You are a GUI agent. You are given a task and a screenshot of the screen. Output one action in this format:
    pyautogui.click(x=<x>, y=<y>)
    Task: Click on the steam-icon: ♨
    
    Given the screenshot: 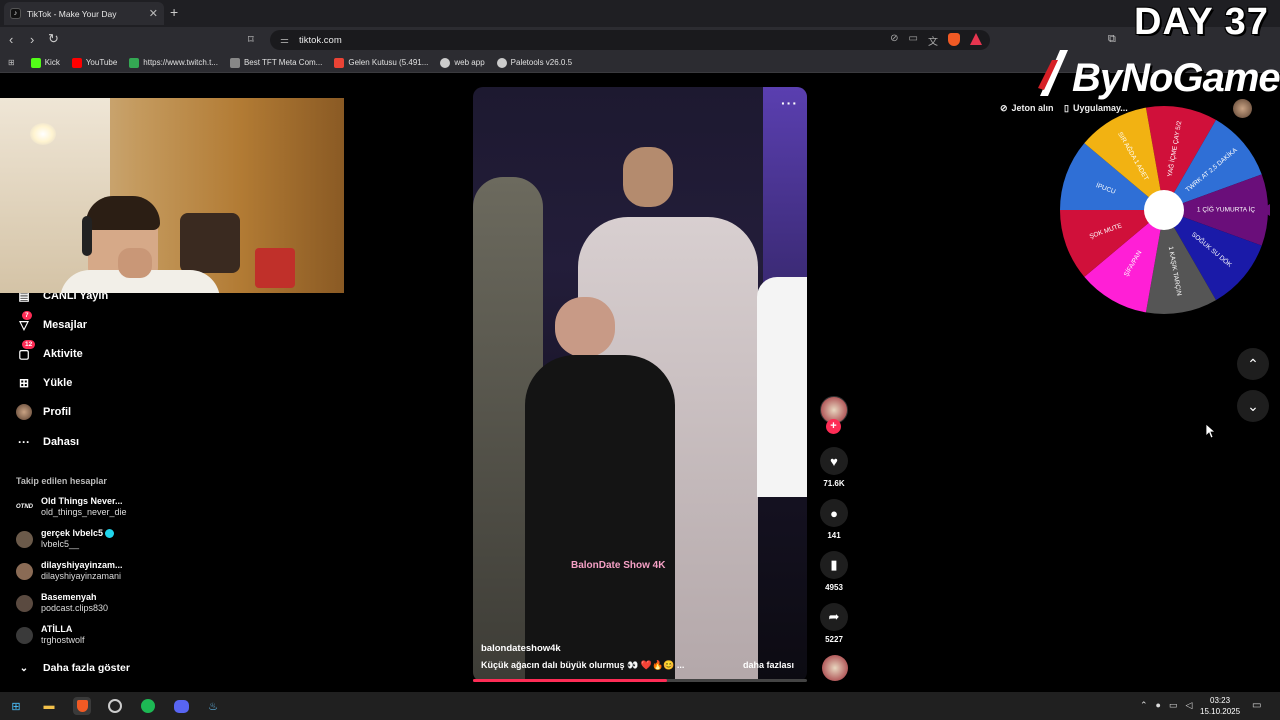 What is the action you would take?
    pyautogui.click(x=213, y=706)
    